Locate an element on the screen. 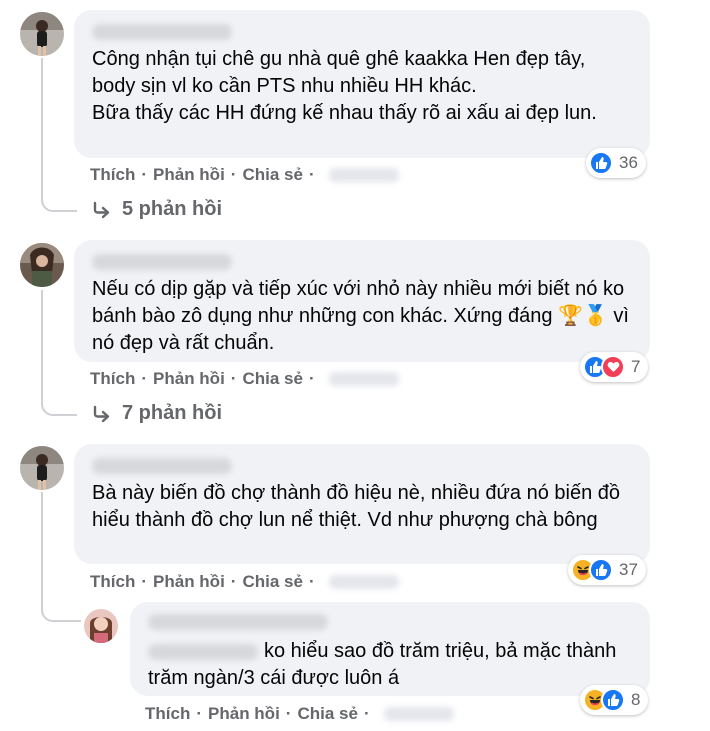 This screenshot has width=710, height=731. love-reaction-icon is located at coordinates (613, 367).